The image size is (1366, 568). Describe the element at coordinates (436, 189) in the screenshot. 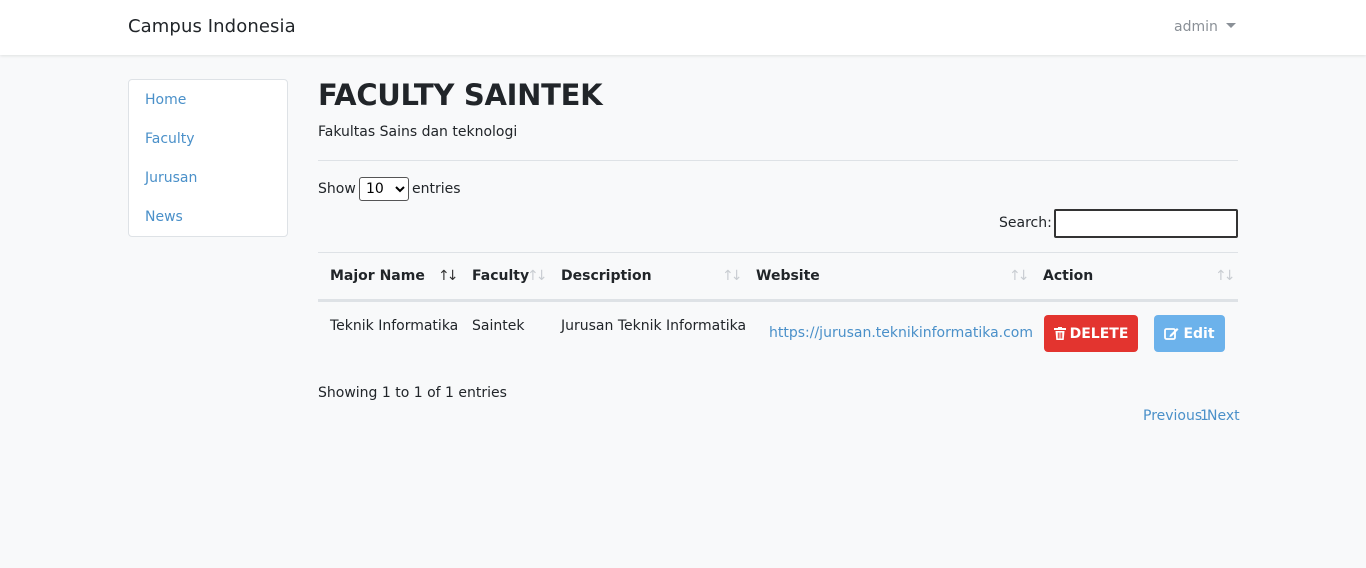

I see `entries-label: entries` at that location.